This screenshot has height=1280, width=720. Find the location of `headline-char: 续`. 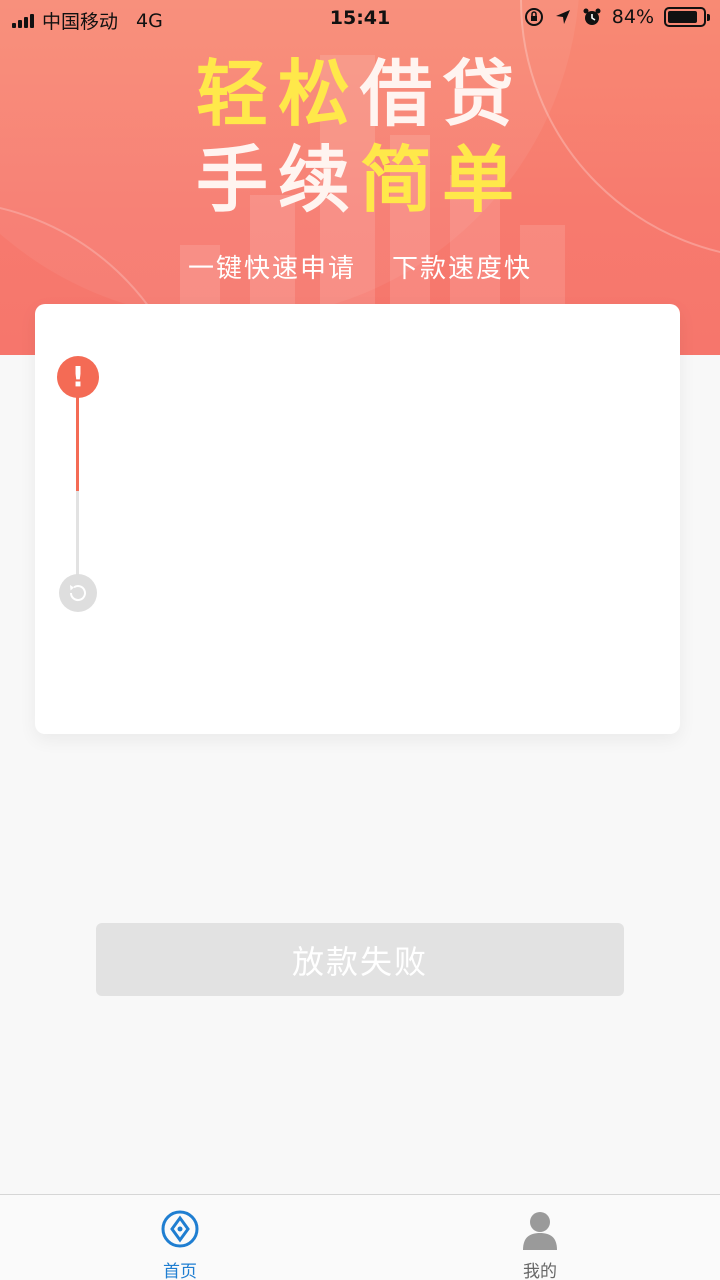

headline-char: 续 is located at coordinates (318, 180).